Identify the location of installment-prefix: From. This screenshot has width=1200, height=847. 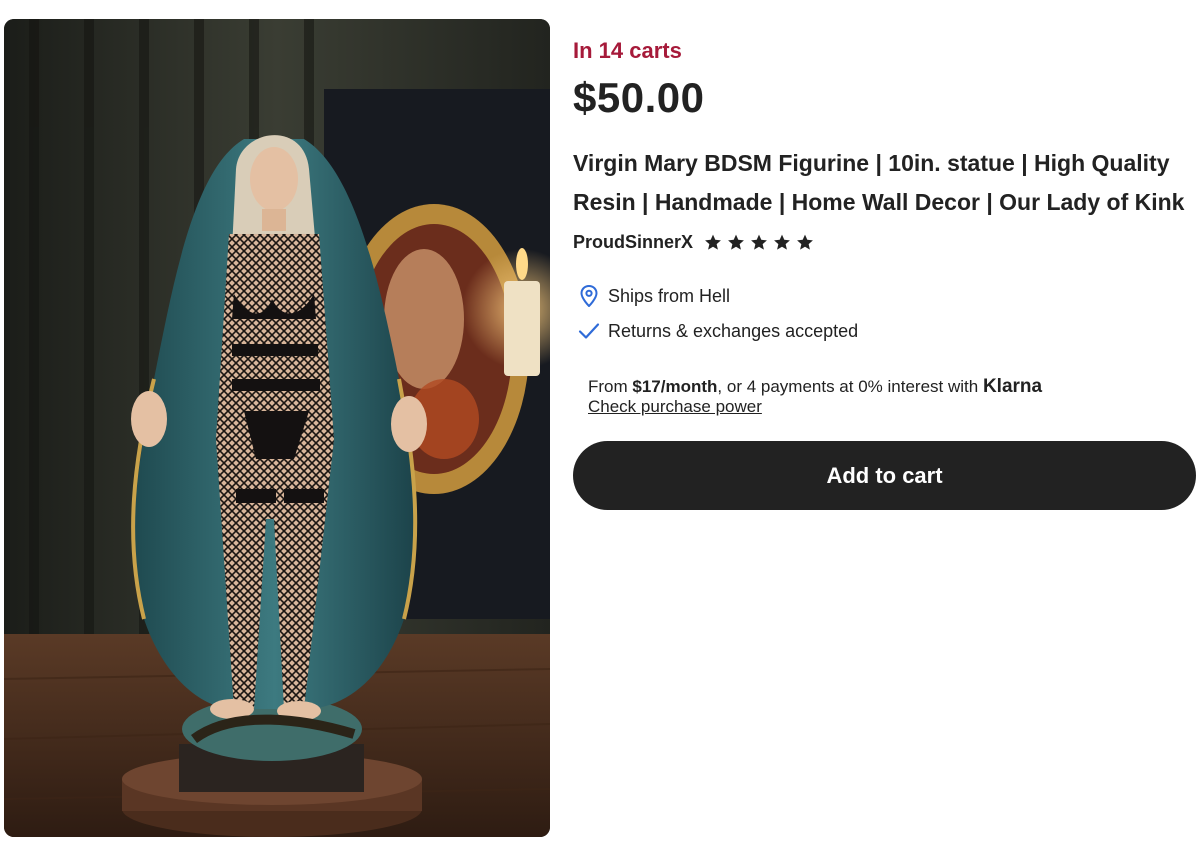
(610, 386).